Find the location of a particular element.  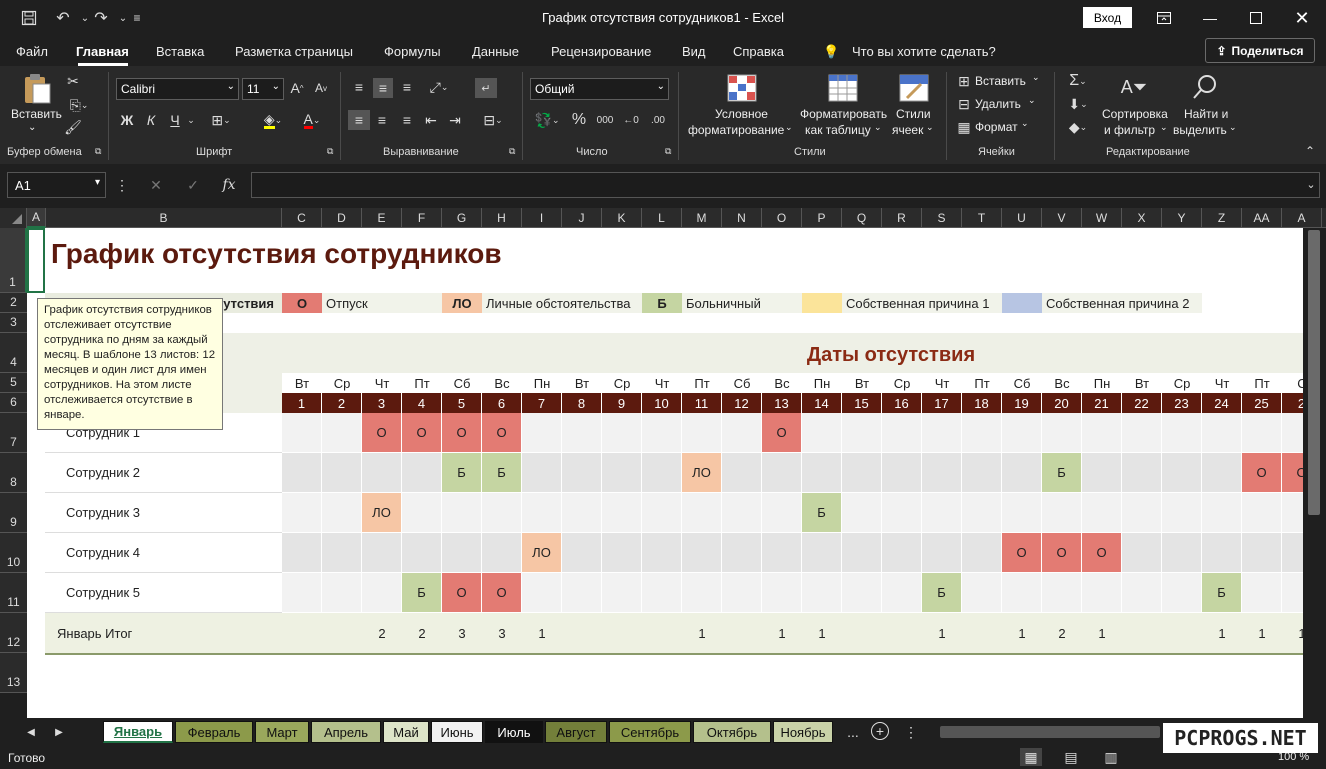

column-header: D is located at coordinates (342, 218).